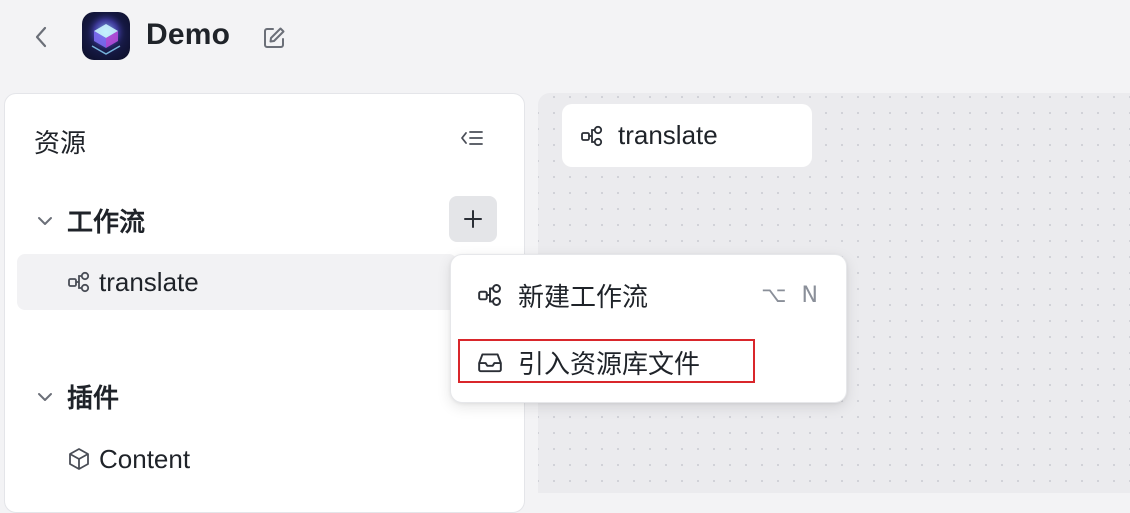  Describe the element at coordinates (237, 459) in the screenshot. I see `sidebar-item-content: Content` at that location.